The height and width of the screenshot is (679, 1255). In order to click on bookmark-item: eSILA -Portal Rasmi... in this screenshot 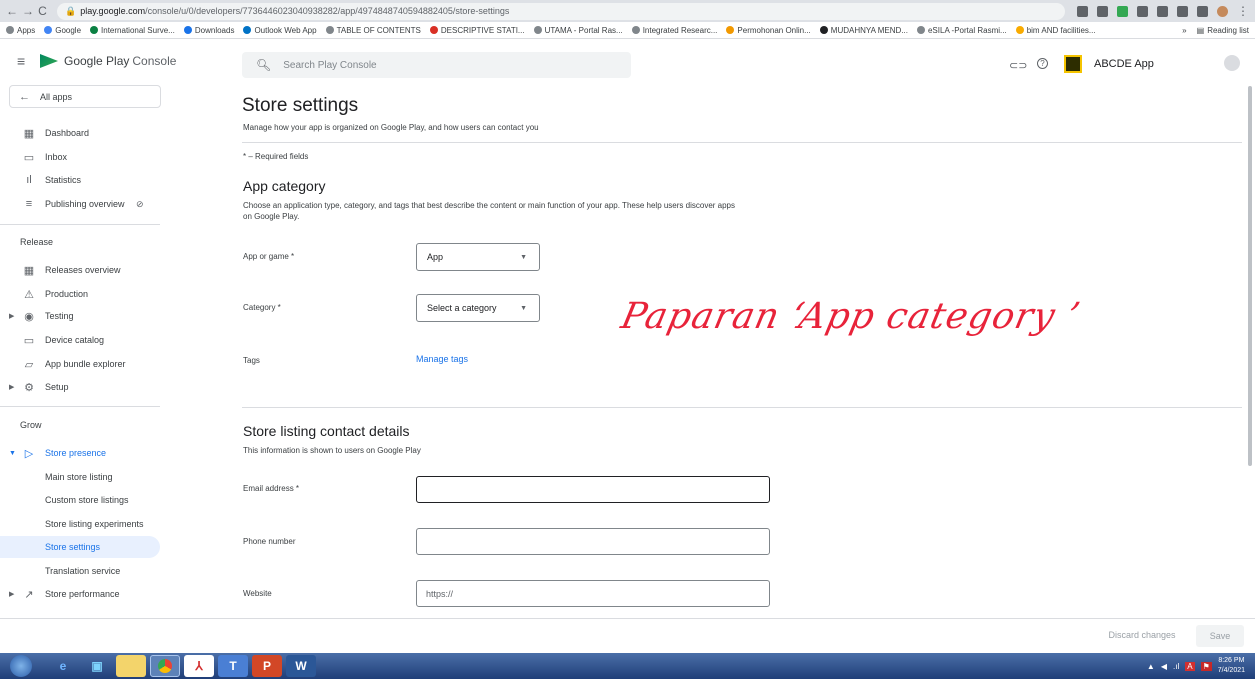, I will do `click(961, 30)`.